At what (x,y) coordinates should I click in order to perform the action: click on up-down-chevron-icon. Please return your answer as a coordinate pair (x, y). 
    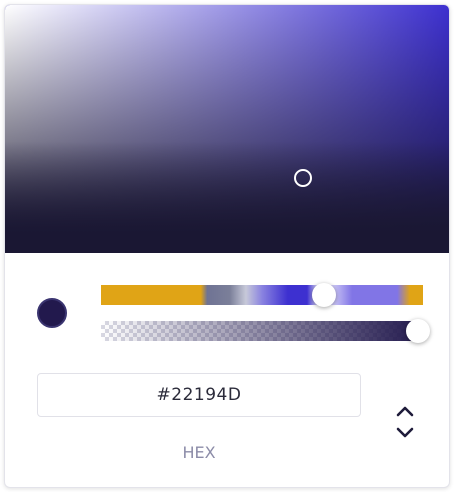
    Looking at the image, I should click on (405, 422).